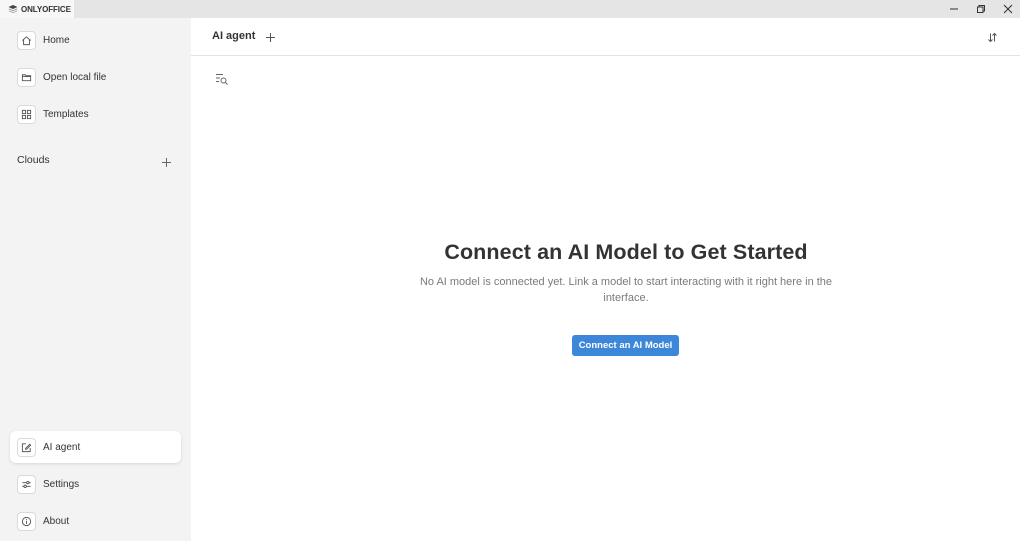  I want to click on sidebar-item-label: AI agent, so click(62, 447).